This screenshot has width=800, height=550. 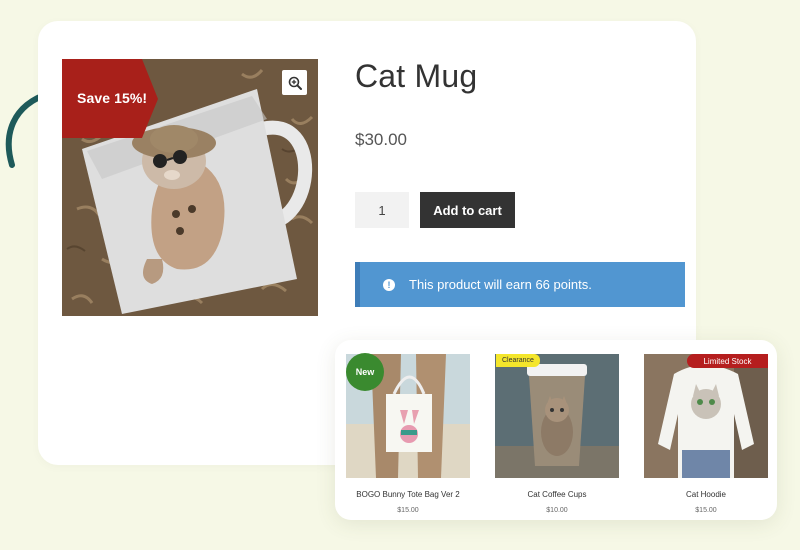 I want to click on points-notice: ! This product will earn 66 points., so click(x=520, y=284).